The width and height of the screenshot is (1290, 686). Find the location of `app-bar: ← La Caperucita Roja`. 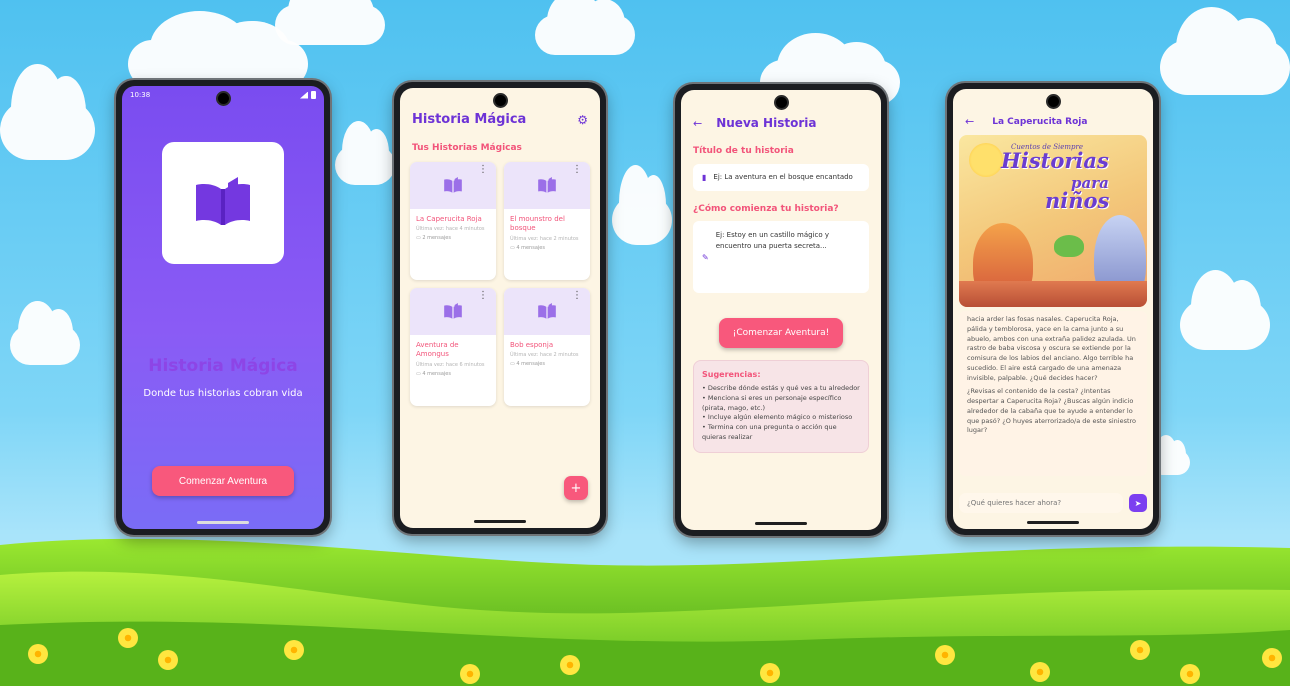

app-bar: ← La Caperucita Roja is located at coordinates (1053, 121).